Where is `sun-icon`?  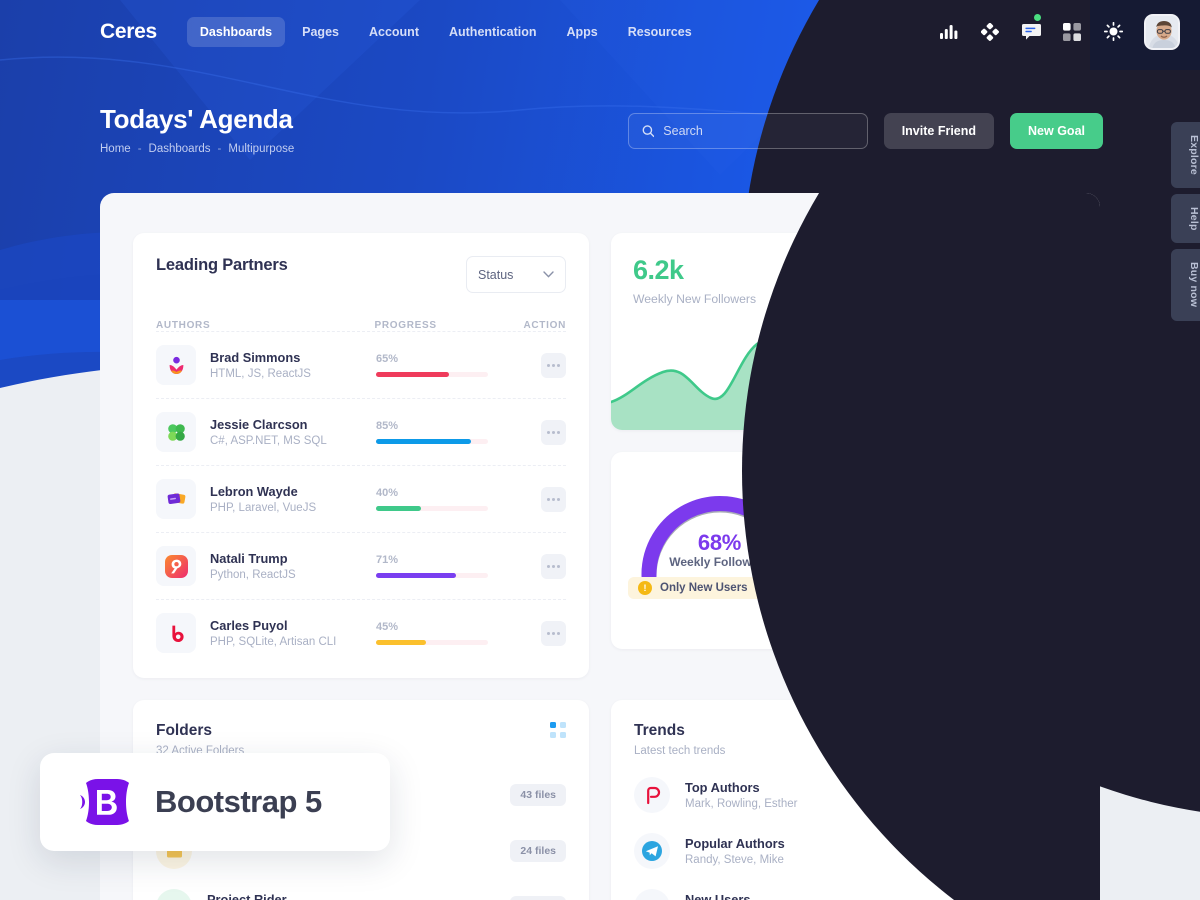
sun-icon is located at coordinates (1113, 32).